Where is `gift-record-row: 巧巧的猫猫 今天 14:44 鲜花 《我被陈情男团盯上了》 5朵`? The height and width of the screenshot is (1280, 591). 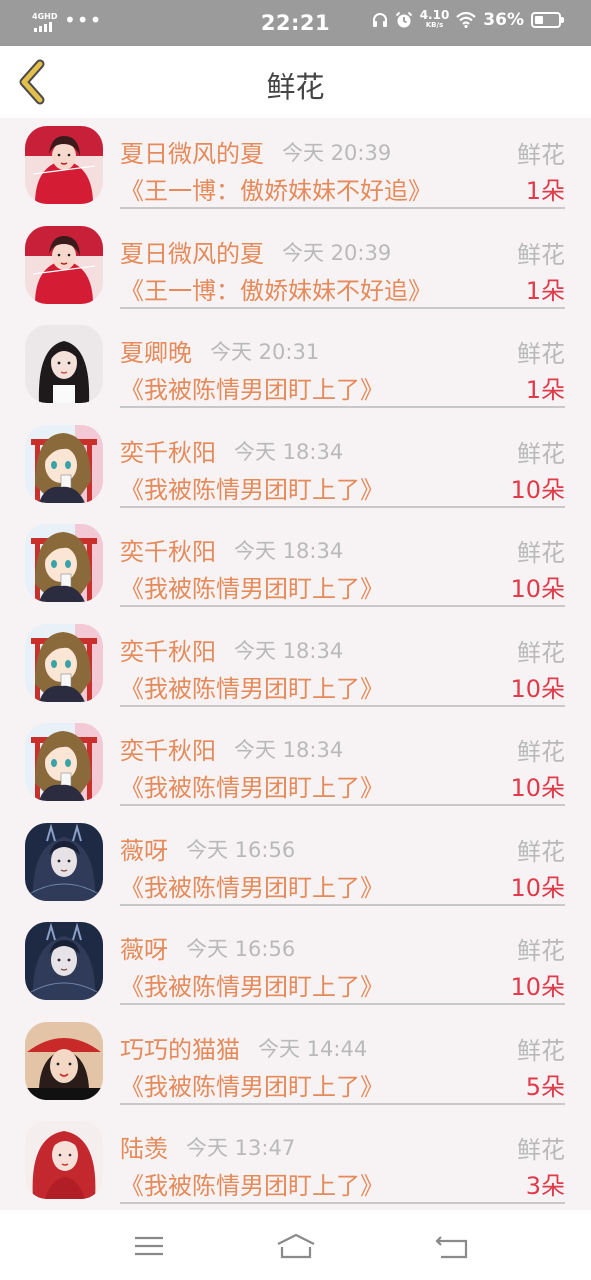
gift-record-row: 巧巧的猫猫 今天 14:44 鲜花 《我被陈情男团盯上了》 5朵 is located at coordinates (295, 1064).